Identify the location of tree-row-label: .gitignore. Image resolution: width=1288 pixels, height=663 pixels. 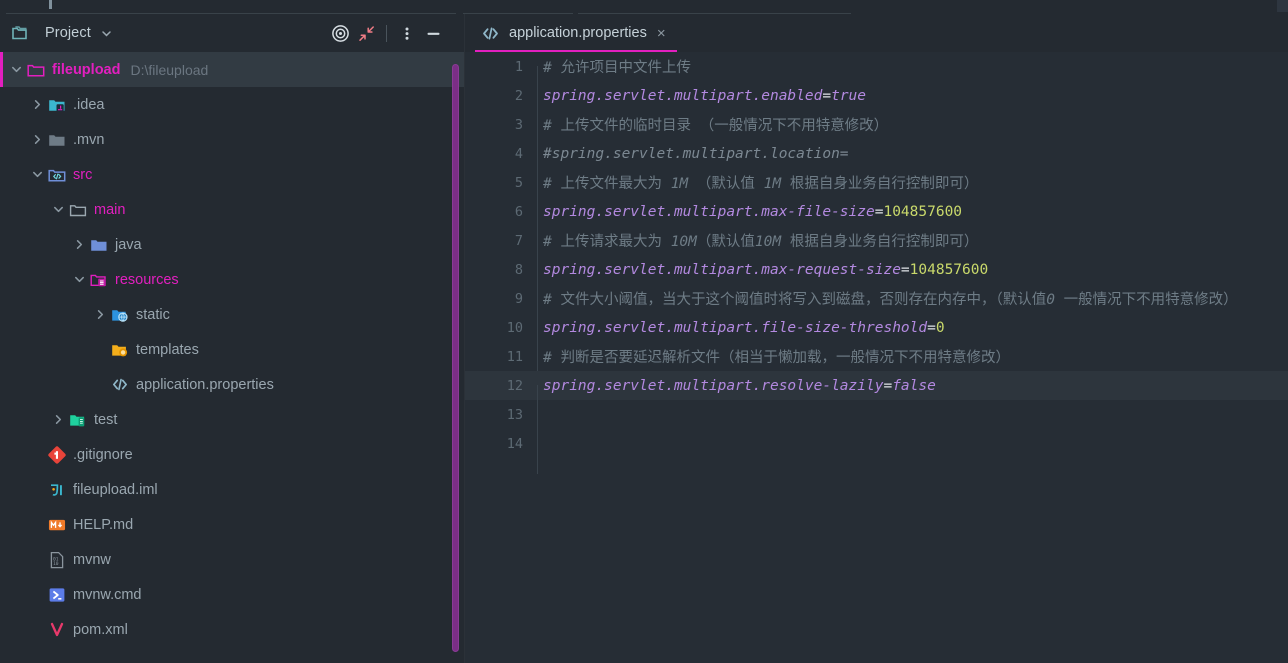
(103, 454).